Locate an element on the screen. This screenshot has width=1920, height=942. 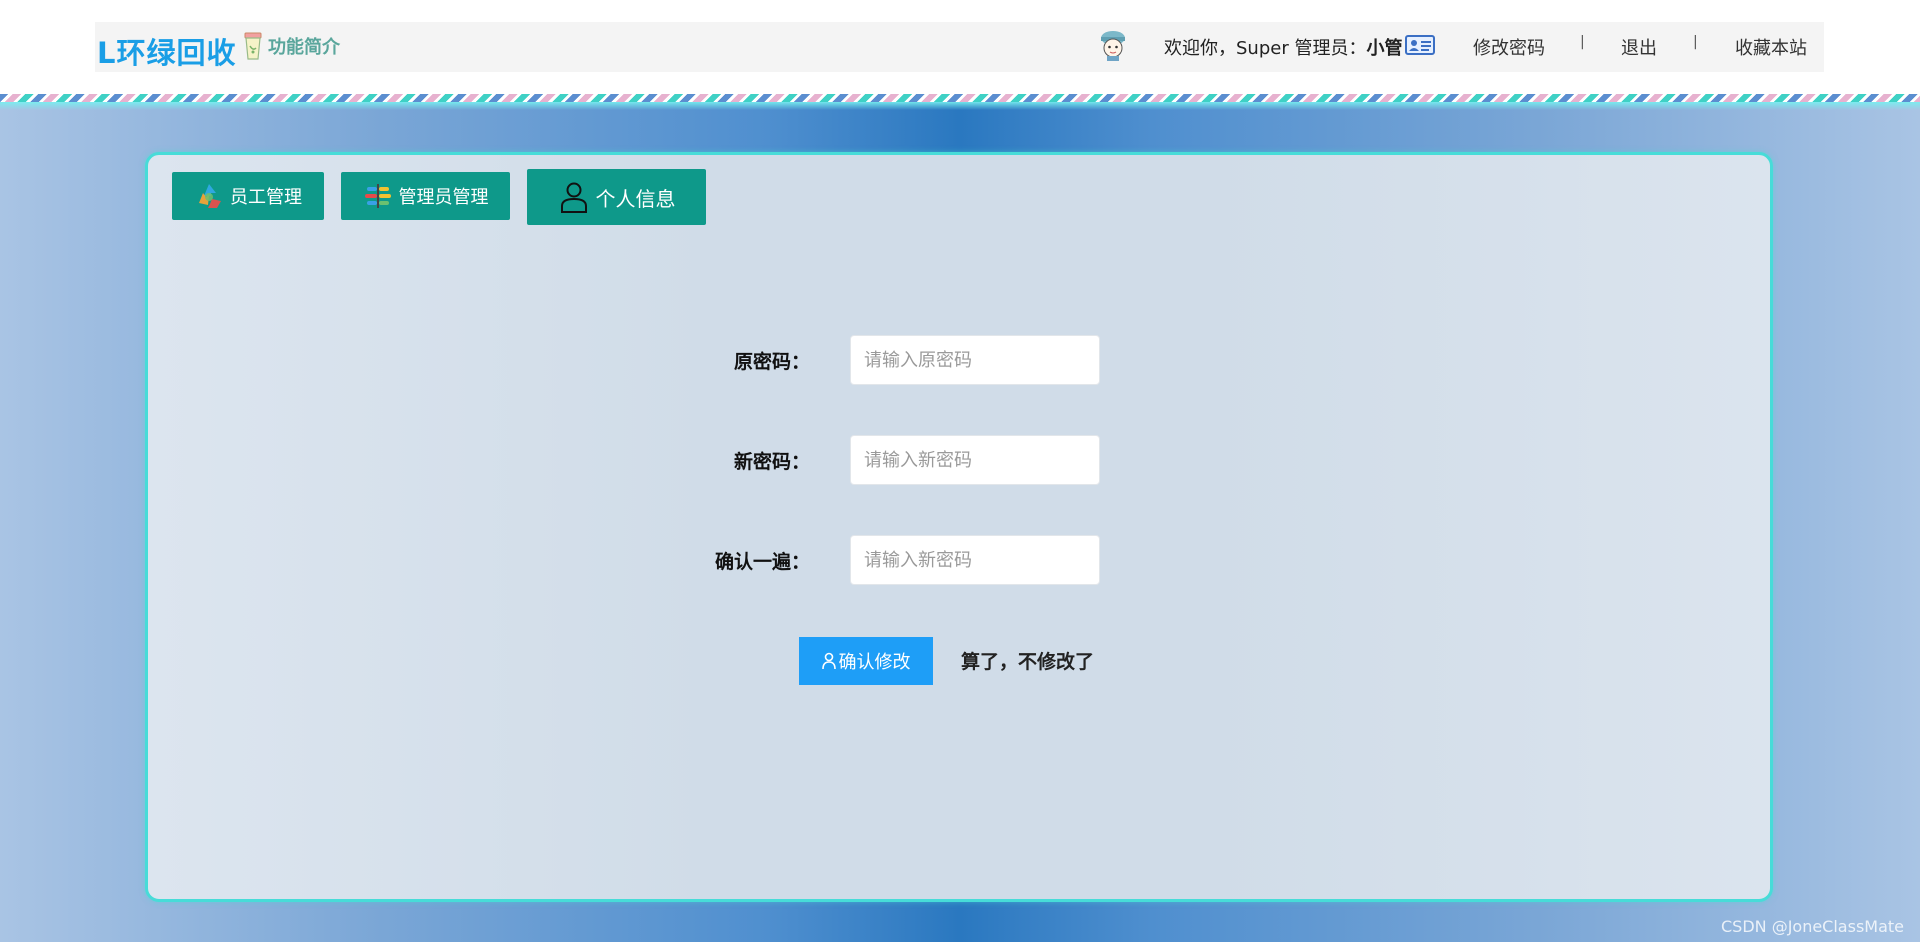
confirm-password-input is located at coordinates (975, 560).